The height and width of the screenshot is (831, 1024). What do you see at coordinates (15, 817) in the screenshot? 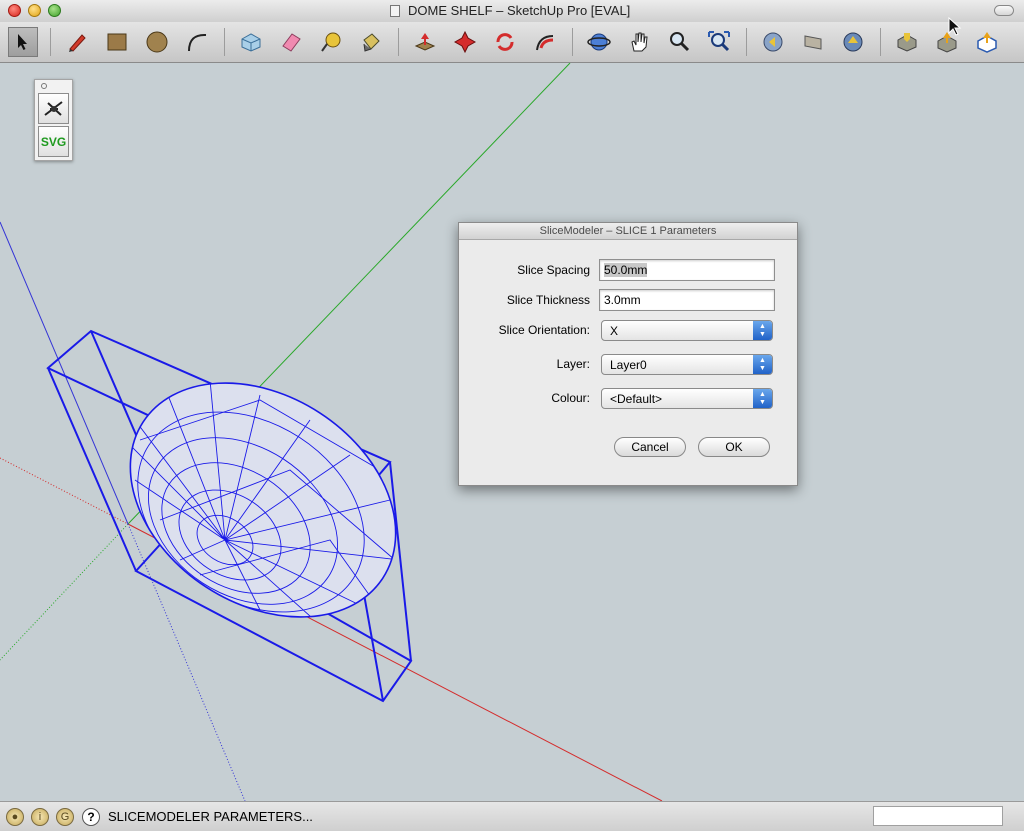
I see `geolocation-icon: ●` at bounding box center [15, 817].